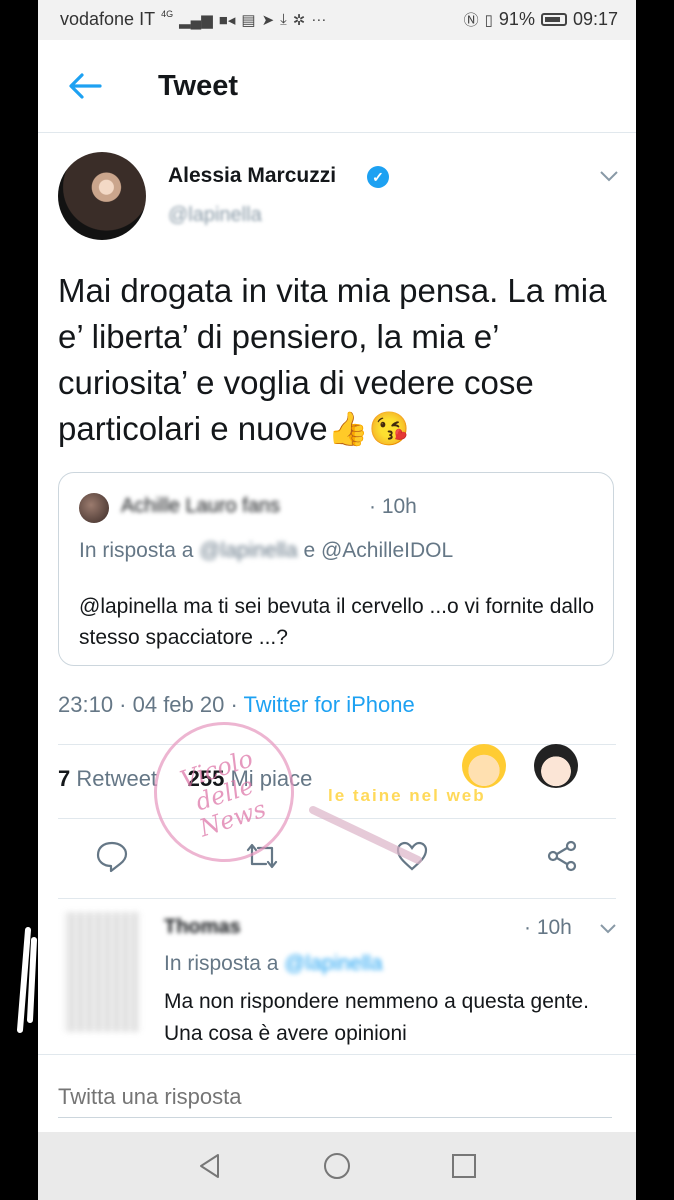  Describe the element at coordinates (464, 1166) in the screenshot. I see `nav-recents-icon` at that location.